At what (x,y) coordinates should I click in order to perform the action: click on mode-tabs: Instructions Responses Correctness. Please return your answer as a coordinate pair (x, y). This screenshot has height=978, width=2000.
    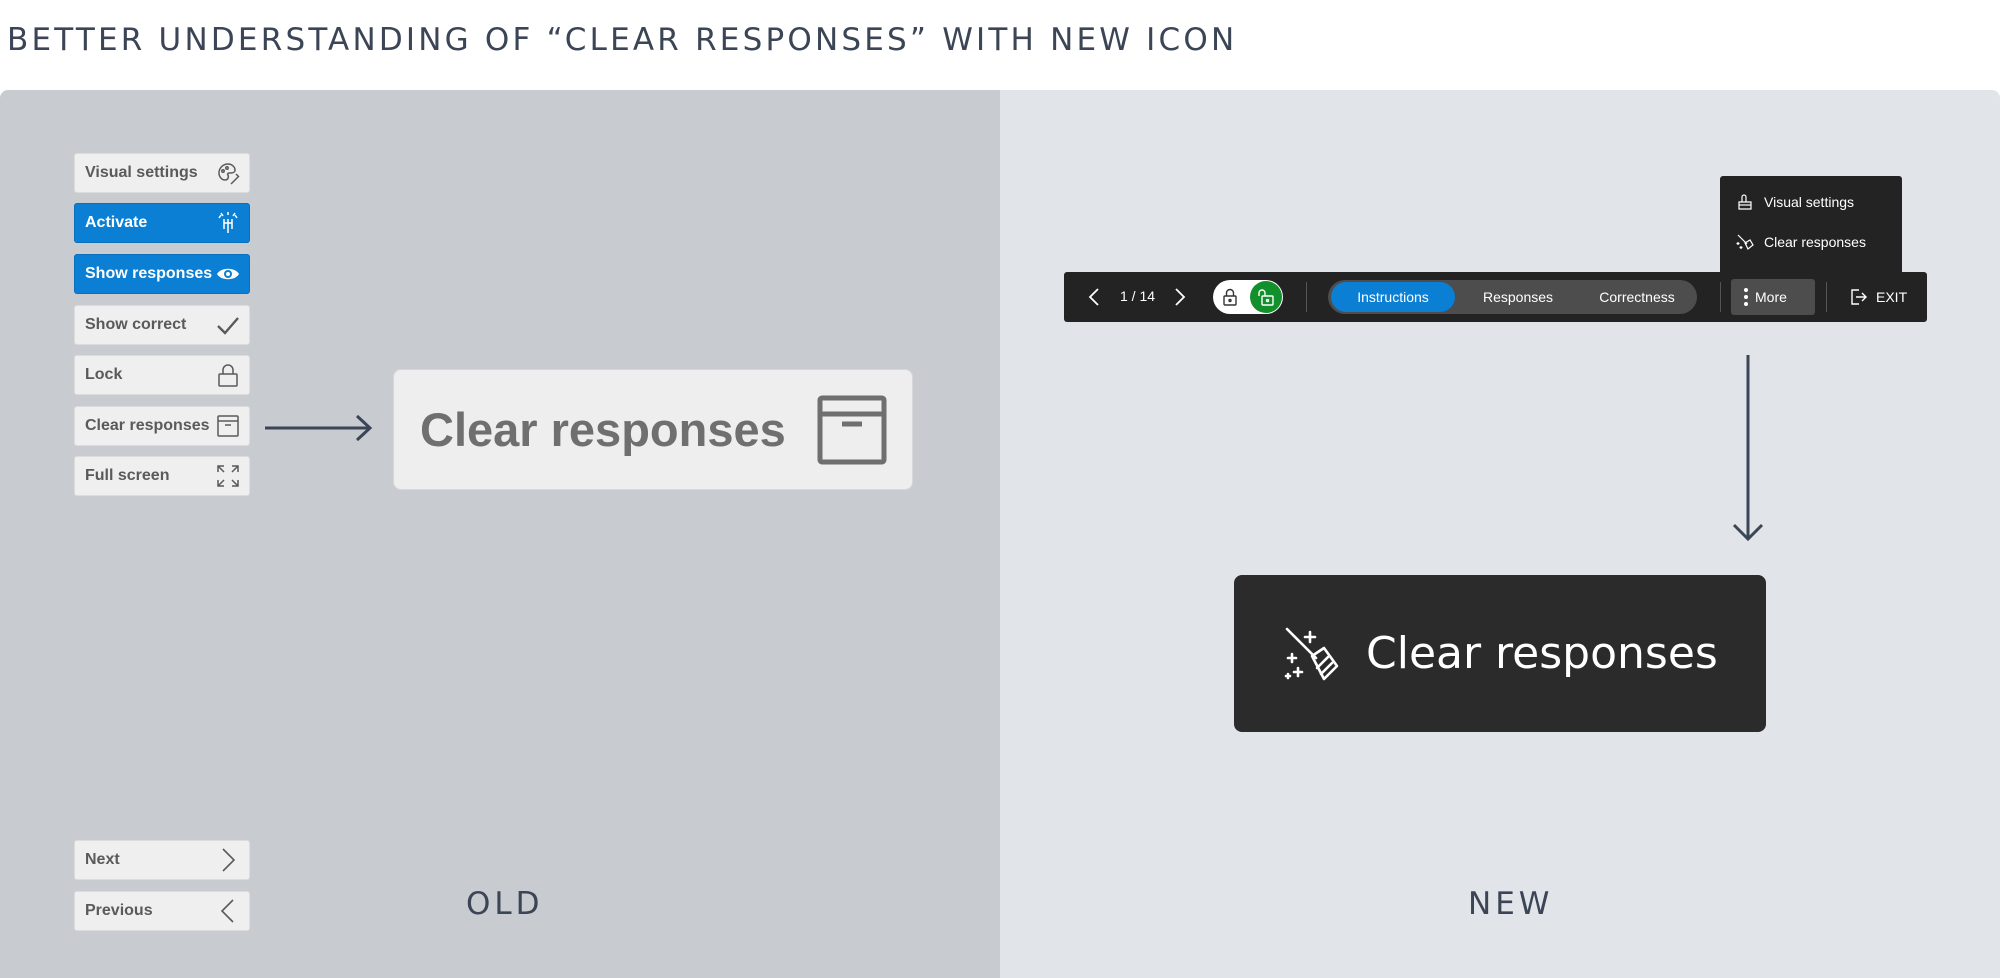
    Looking at the image, I should click on (1512, 297).